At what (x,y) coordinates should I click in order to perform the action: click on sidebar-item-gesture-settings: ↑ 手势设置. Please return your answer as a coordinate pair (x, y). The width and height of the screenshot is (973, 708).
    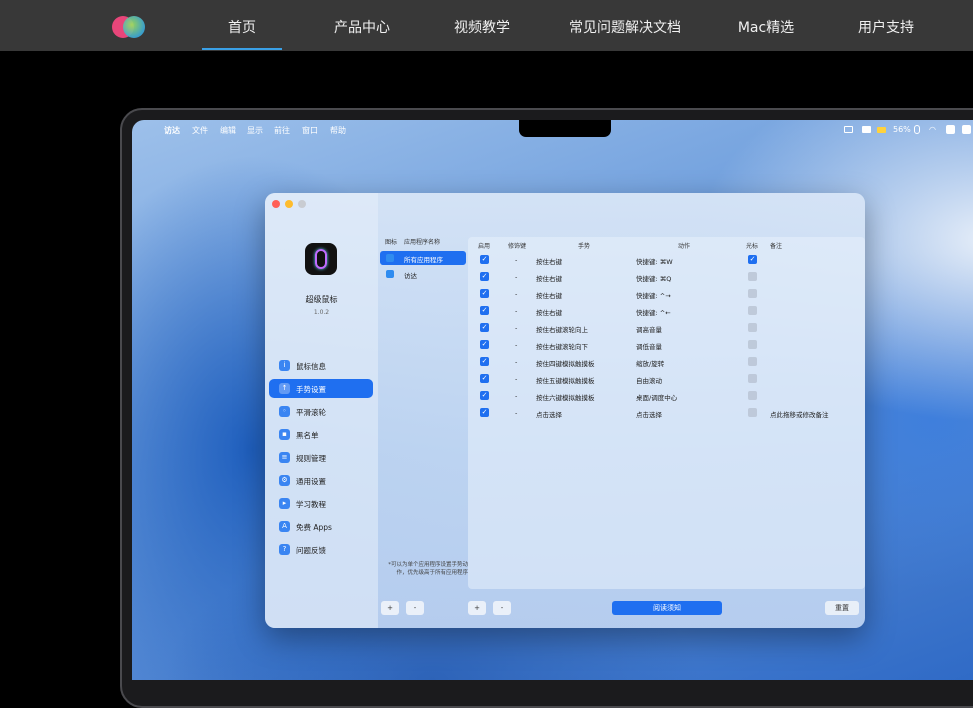
    Looking at the image, I should click on (321, 388).